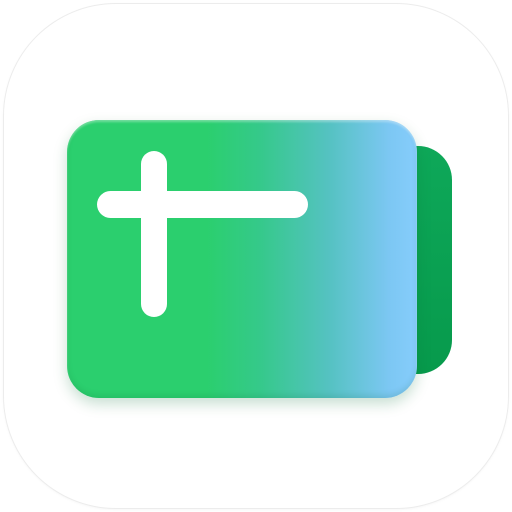  Describe the element at coordinates (154, 234) in the screenshot. I see `plus-icon-vertical-bar` at that location.